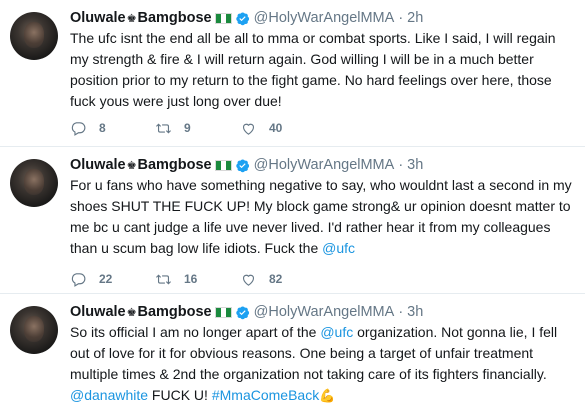  I want to click on retweet-count: 16, so click(191, 279).